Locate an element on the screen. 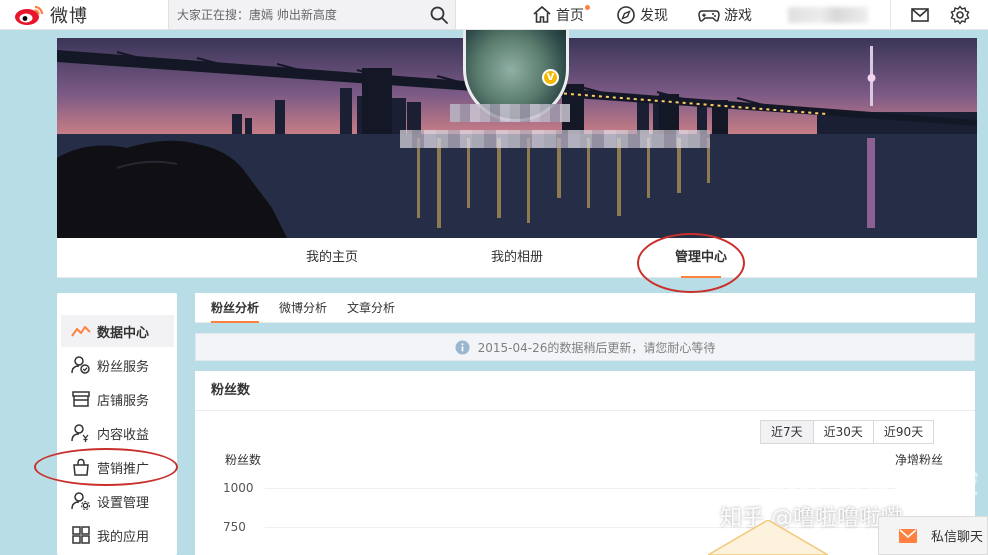 This screenshot has height=555, width=988. nav-home: 首页 is located at coordinates (561, 15).